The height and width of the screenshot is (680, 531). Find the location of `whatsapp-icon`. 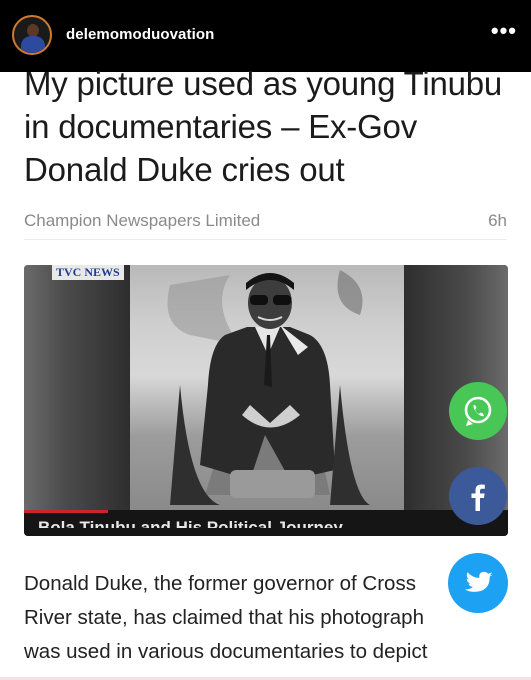

whatsapp-icon is located at coordinates (478, 411).